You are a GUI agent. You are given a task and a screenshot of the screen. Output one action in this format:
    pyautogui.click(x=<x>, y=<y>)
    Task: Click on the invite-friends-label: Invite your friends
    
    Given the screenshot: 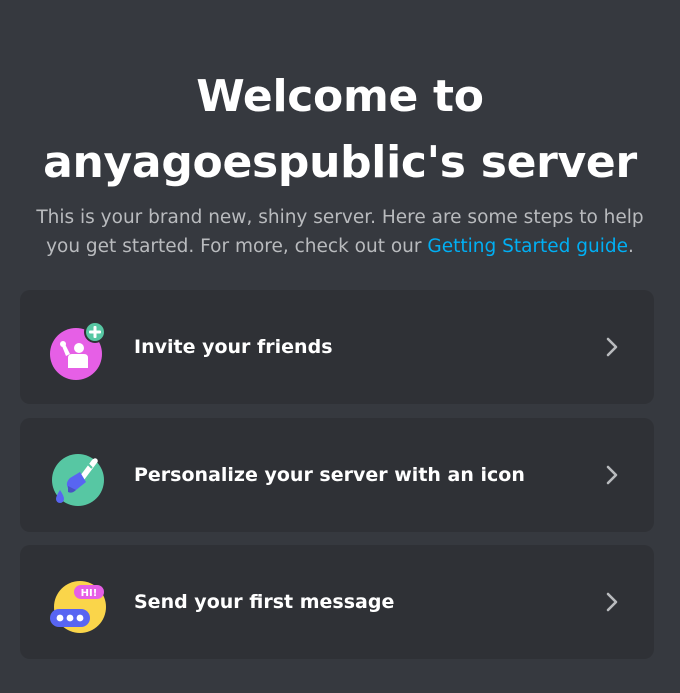 What is the action you would take?
    pyautogui.click(x=233, y=347)
    